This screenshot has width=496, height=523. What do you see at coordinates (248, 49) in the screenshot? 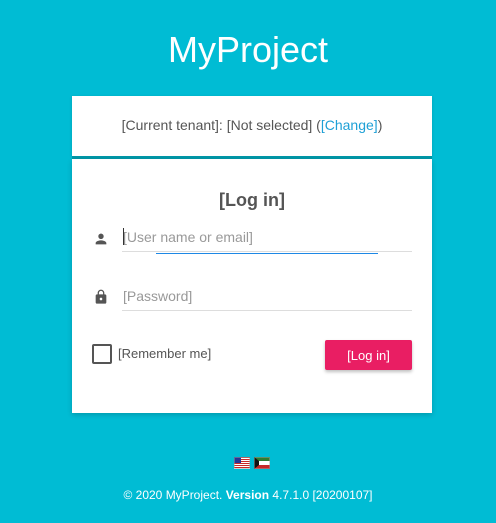
I see `app-title: MyProject` at bounding box center [248, 49].